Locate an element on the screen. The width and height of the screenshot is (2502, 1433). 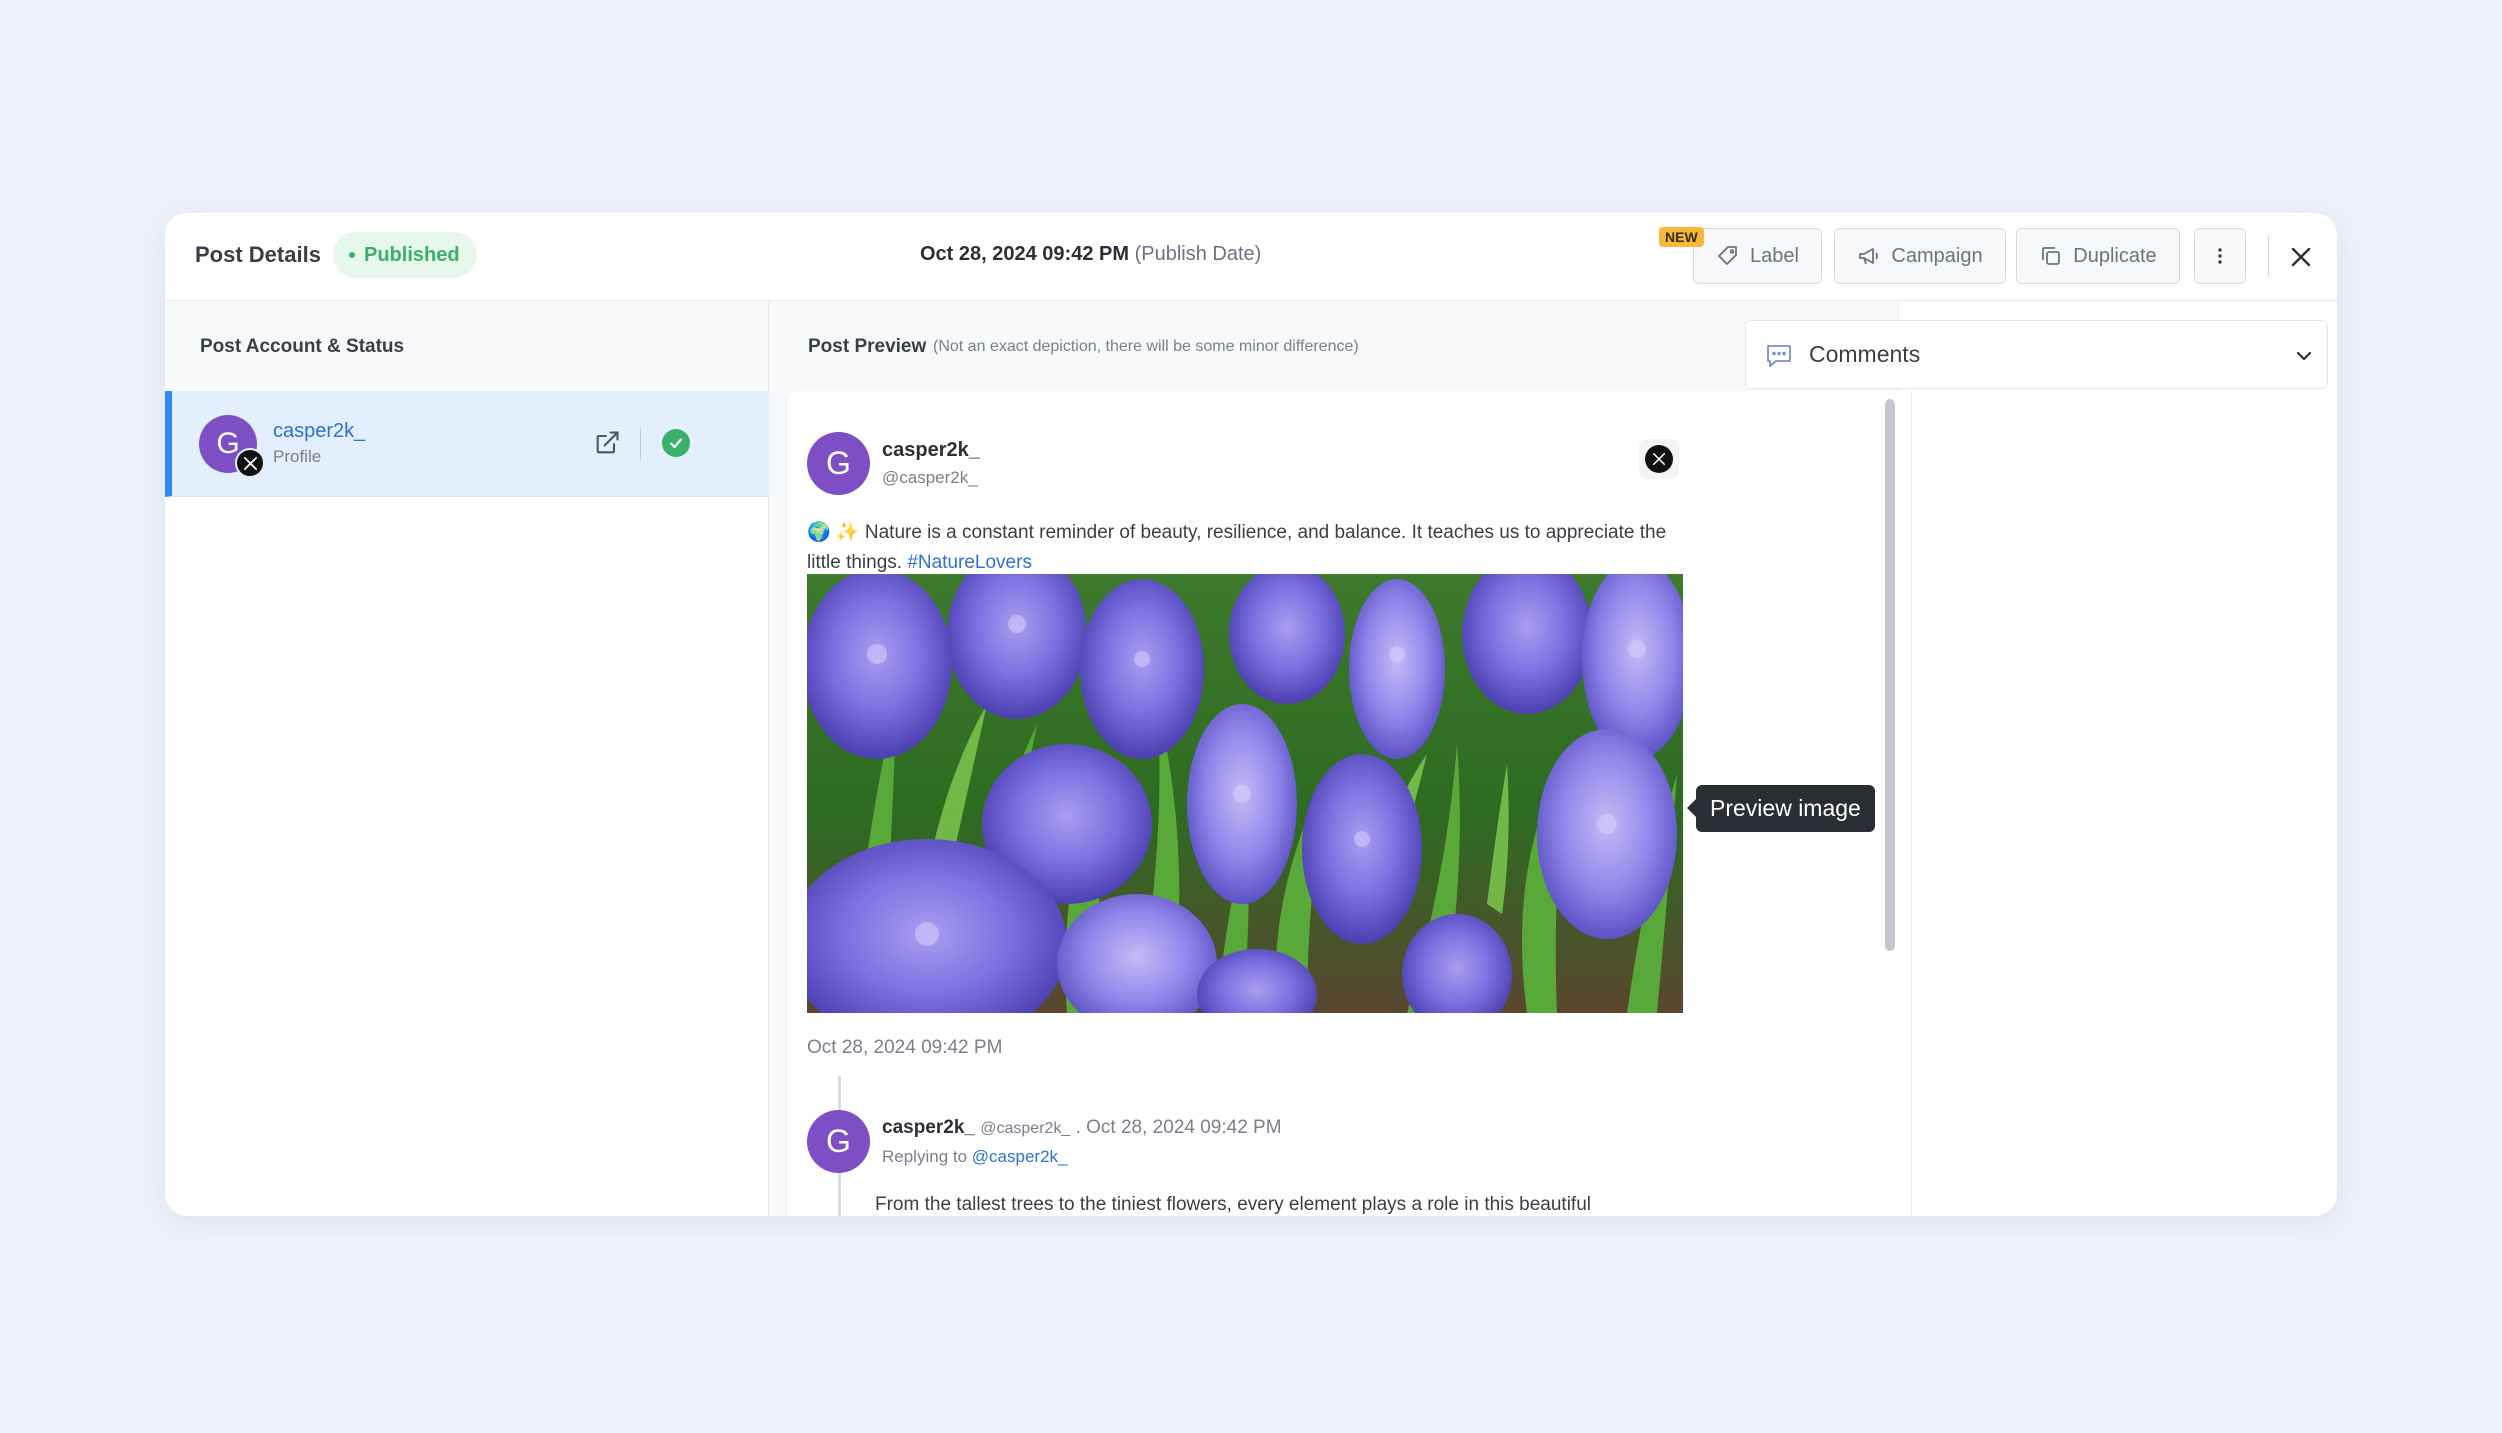
chevron-down-icon is located at coordinates (2304, 356).